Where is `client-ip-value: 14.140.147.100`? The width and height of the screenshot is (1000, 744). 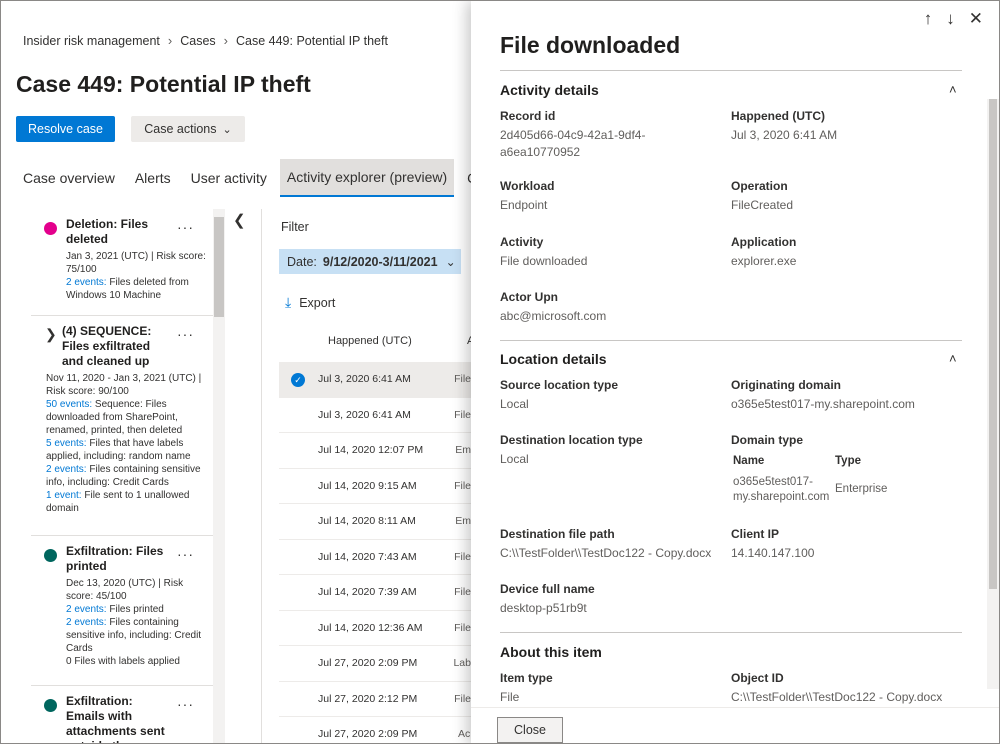 client-ip-value: 14.140.147.100 is located at coordinates (773, 553).